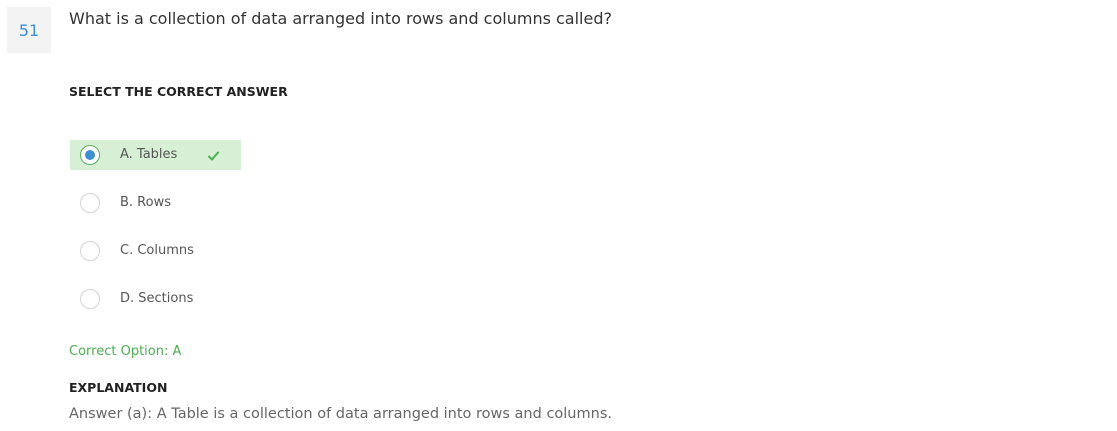 Image resolution: width=1117 pixels, height=431 pixels. I want to click on option-c-label: C. Columns, so click(157, 250).